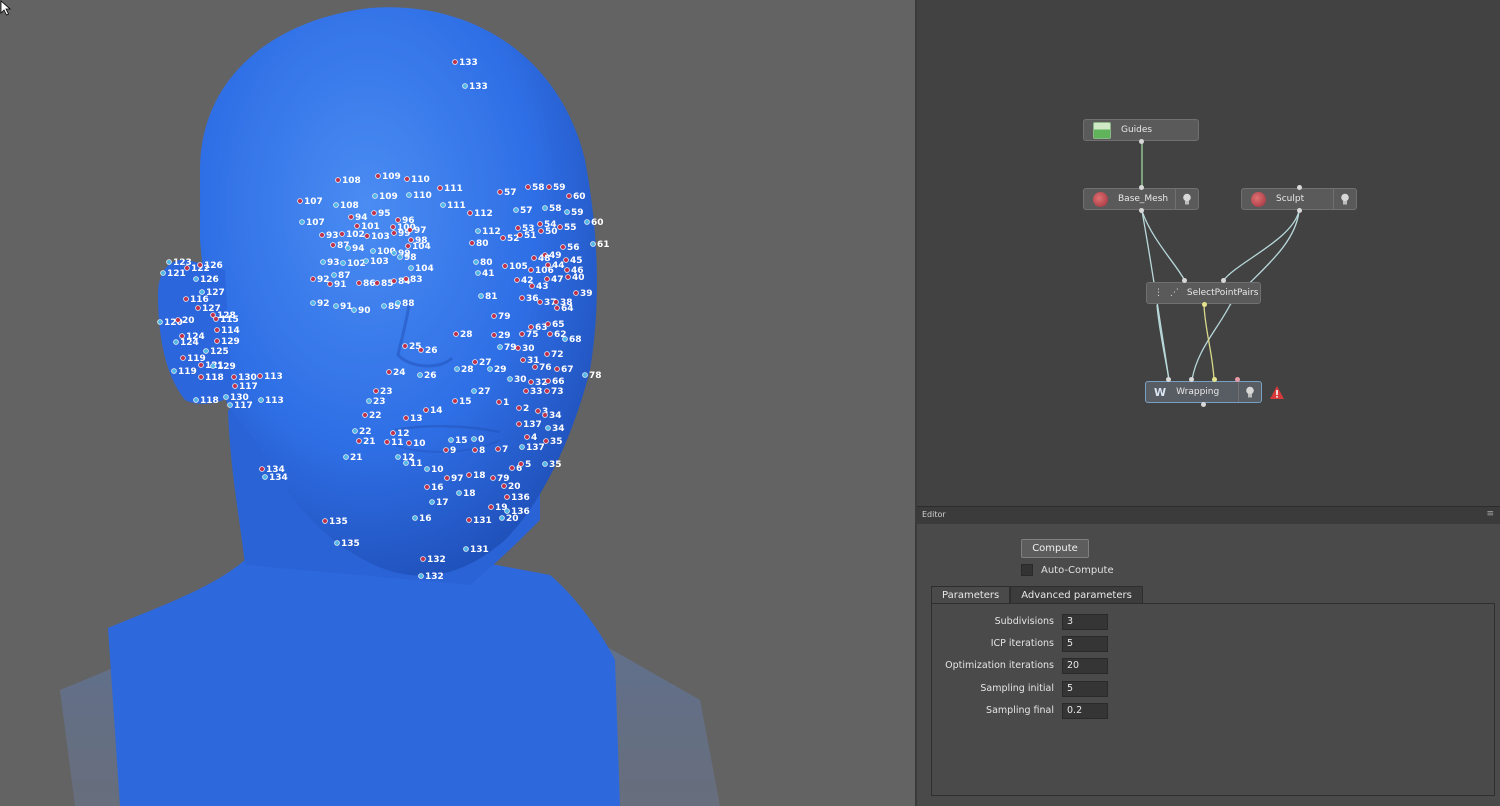 The height and width of the screenshot is (806, 1500). I want to click on sampling-final-input: 0.2, so click(1085, 711).